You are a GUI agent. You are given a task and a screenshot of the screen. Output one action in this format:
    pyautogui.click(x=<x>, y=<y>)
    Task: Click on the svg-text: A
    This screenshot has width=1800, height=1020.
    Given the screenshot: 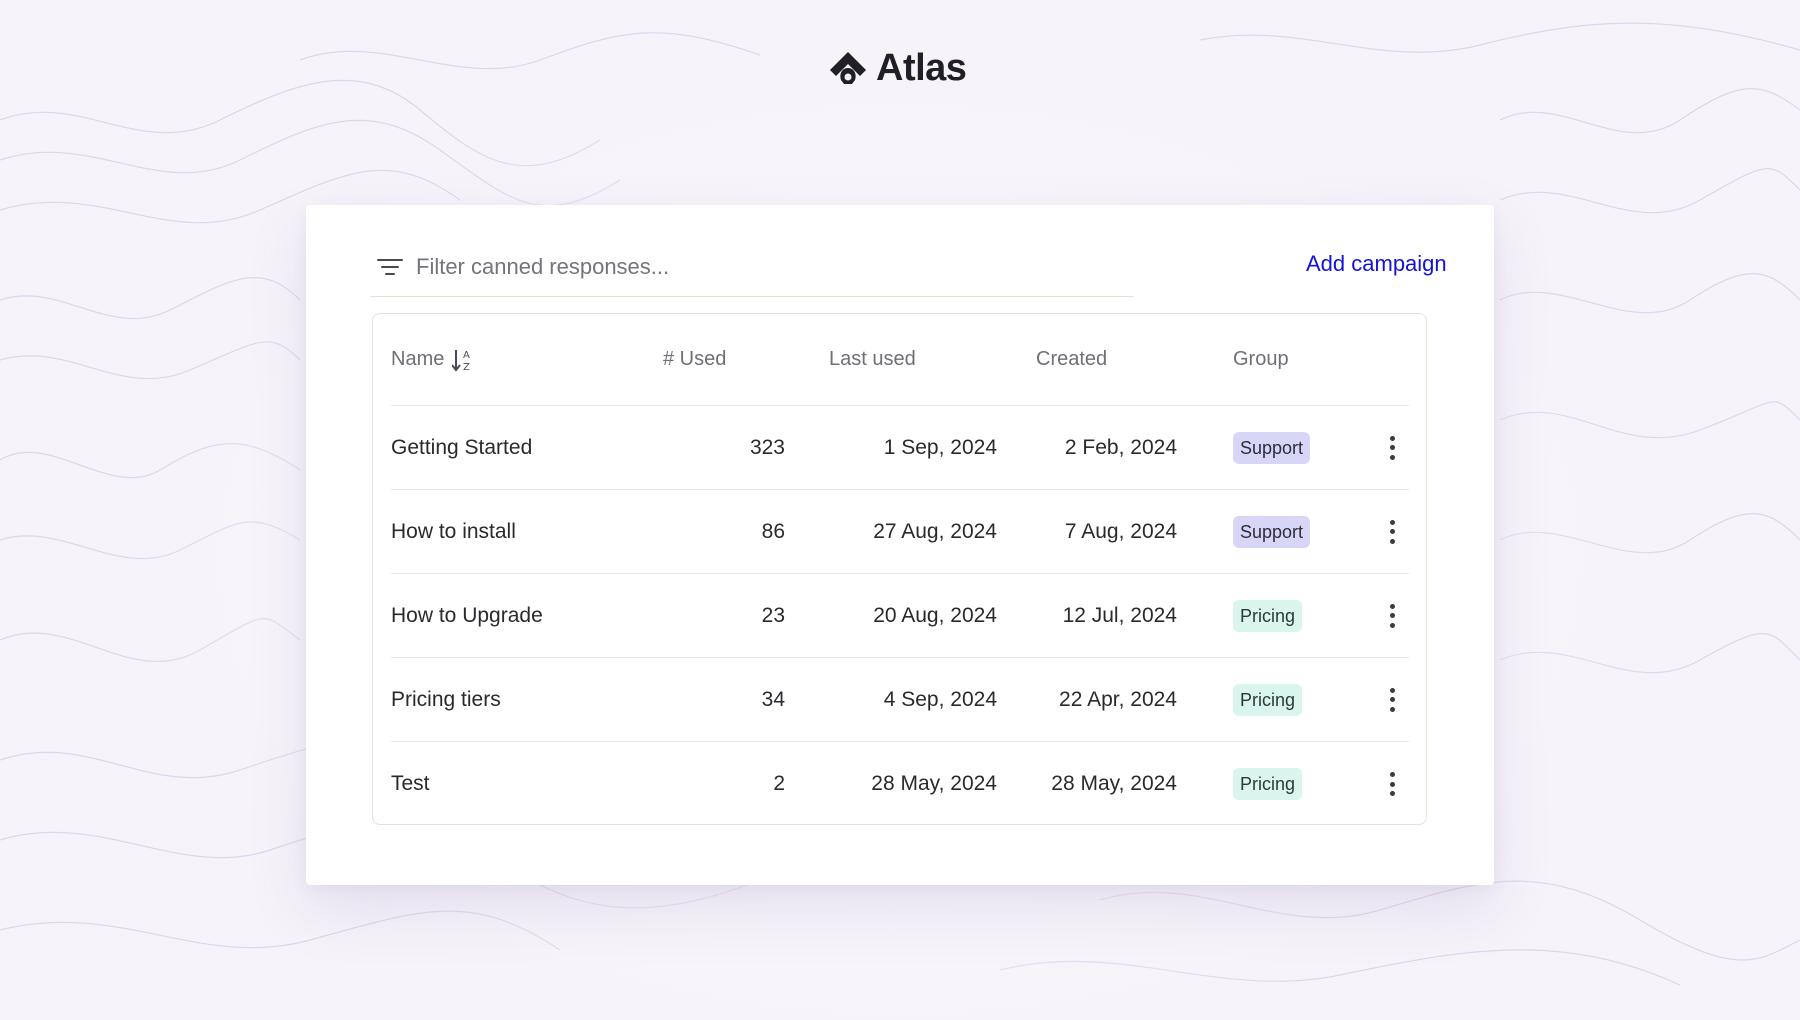 What is the action you would take?
    pyautogui.click(x=466, y=355)
    